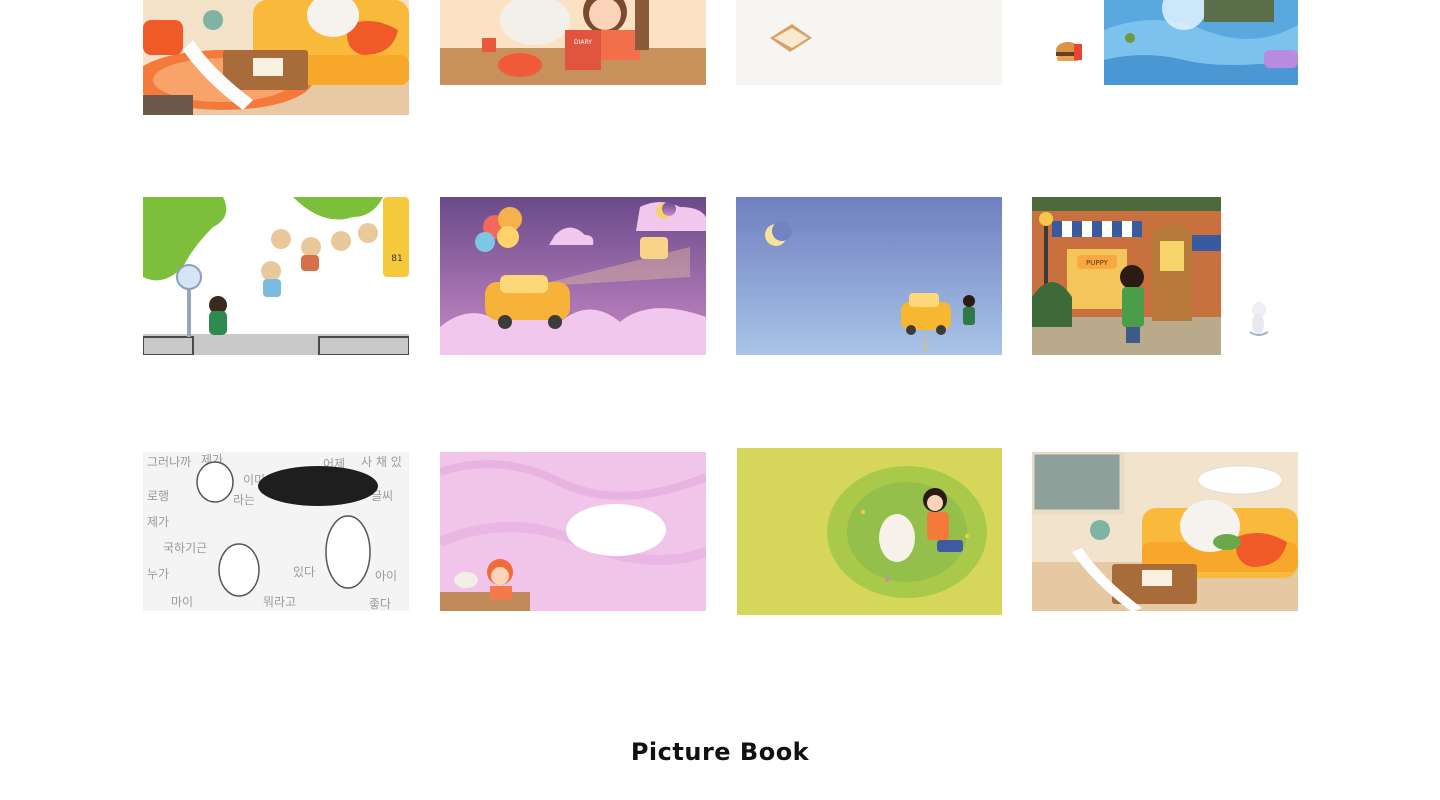 This screenshot has height=800, width=1440. I want to click on illustration-taxi-balloons, so click(573, 276).